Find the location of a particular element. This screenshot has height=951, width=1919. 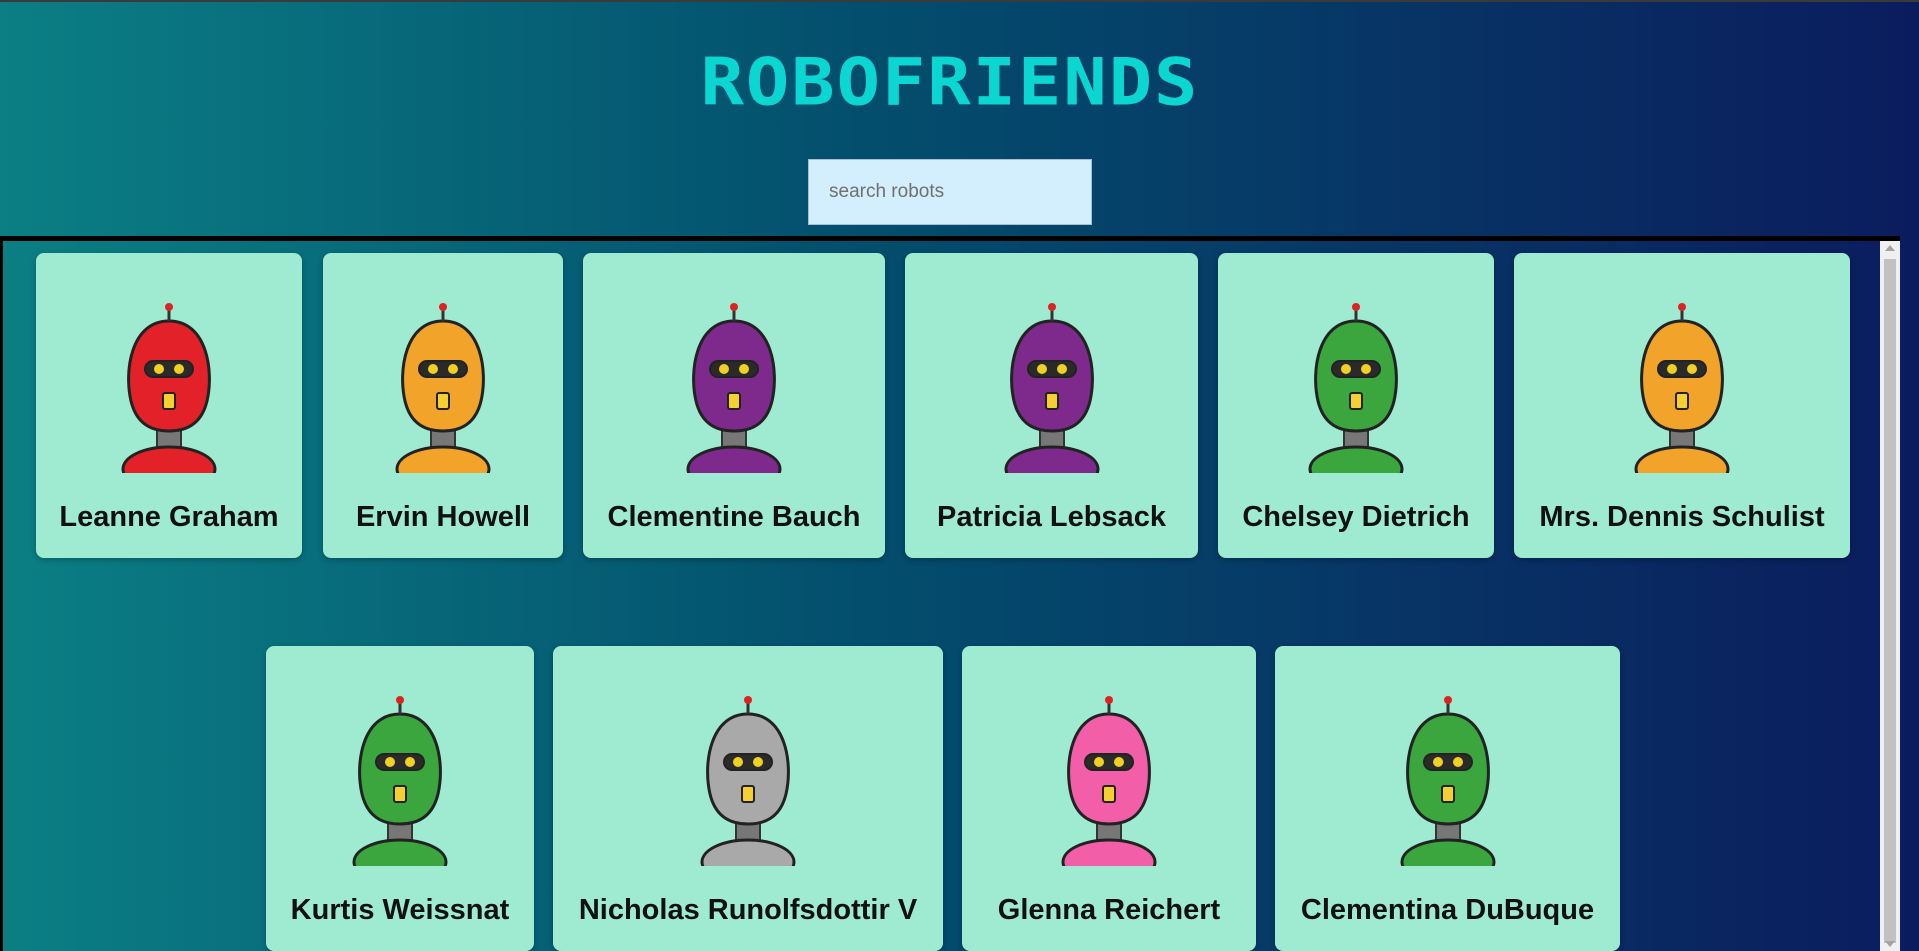

scroll-down-icon is located at coordinates (1890, 944).